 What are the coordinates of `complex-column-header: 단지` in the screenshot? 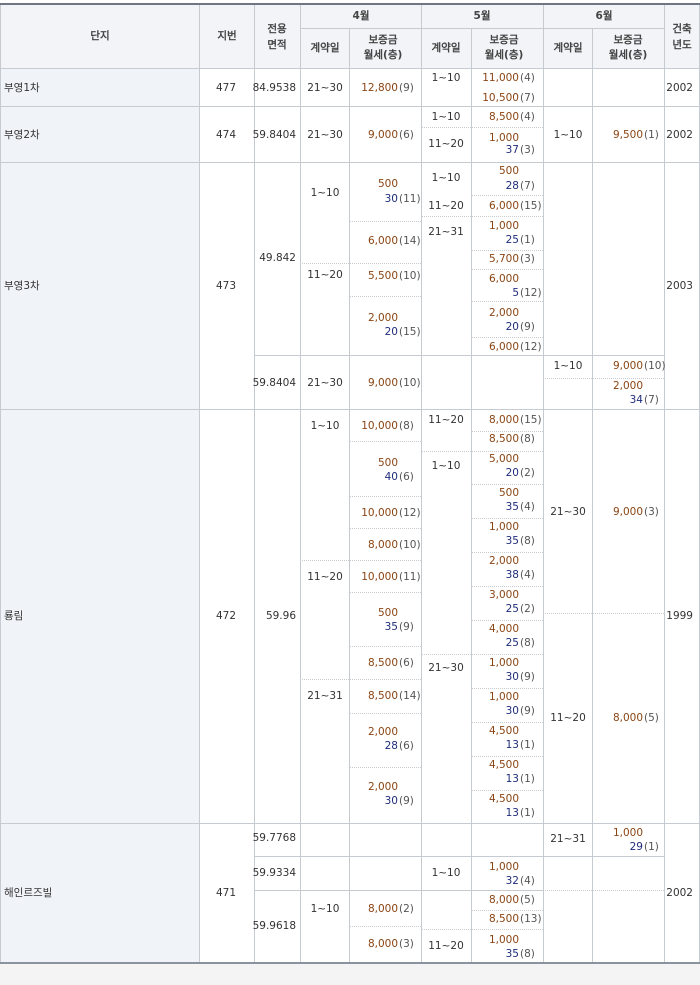 It's located at (100, 36).